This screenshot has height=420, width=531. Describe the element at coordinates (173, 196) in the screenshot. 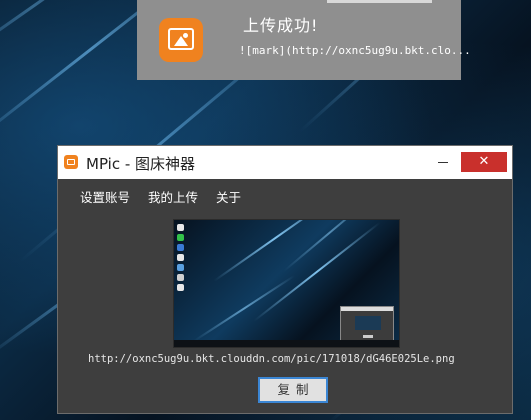

I see `menu-item-my-uploads: 我的上传` at that location.